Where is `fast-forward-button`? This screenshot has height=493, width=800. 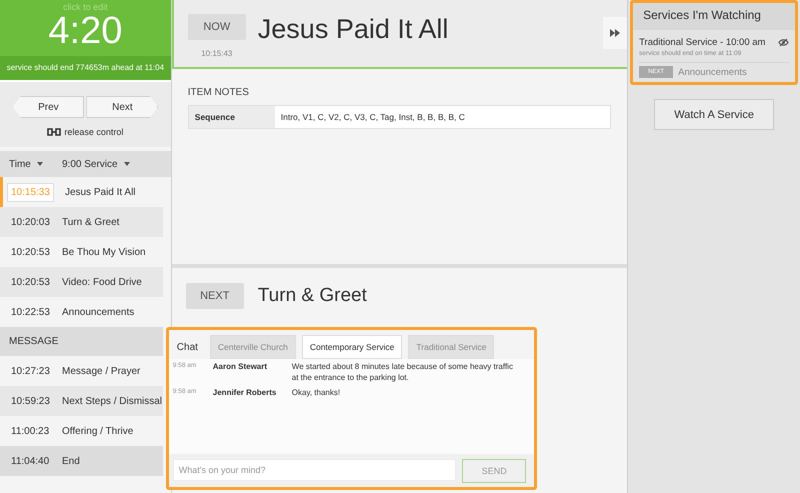
fast-forward-button is located at coordinates (615, 33).